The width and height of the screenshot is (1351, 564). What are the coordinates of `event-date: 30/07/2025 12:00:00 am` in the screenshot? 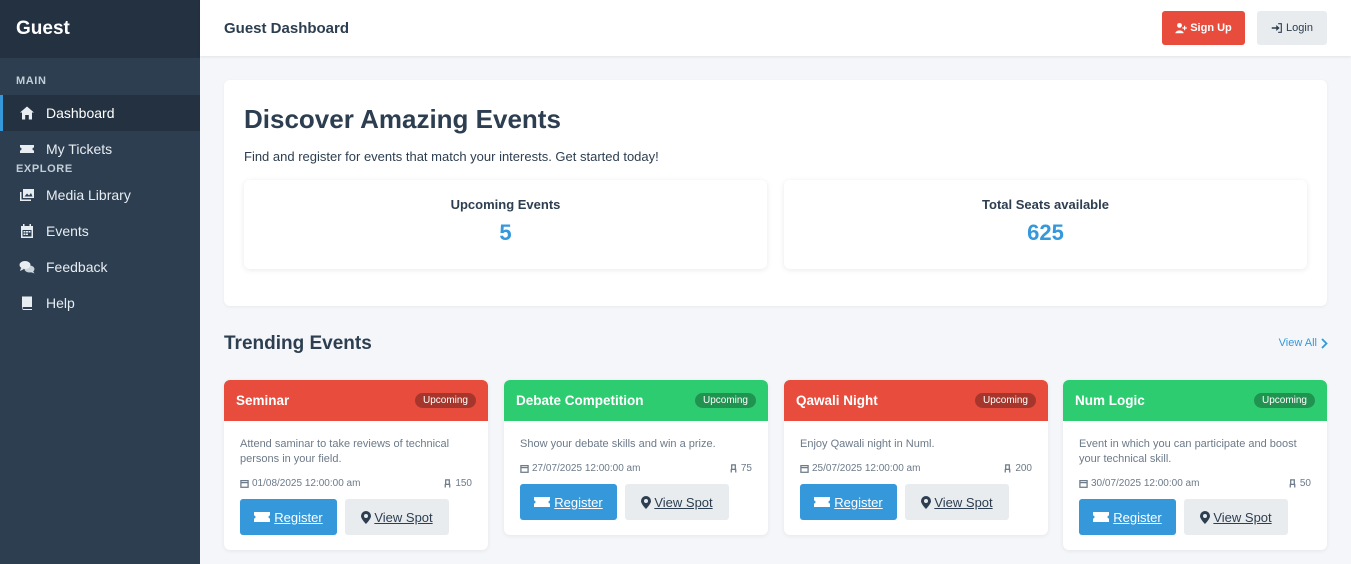 It's located at (1139, 483).